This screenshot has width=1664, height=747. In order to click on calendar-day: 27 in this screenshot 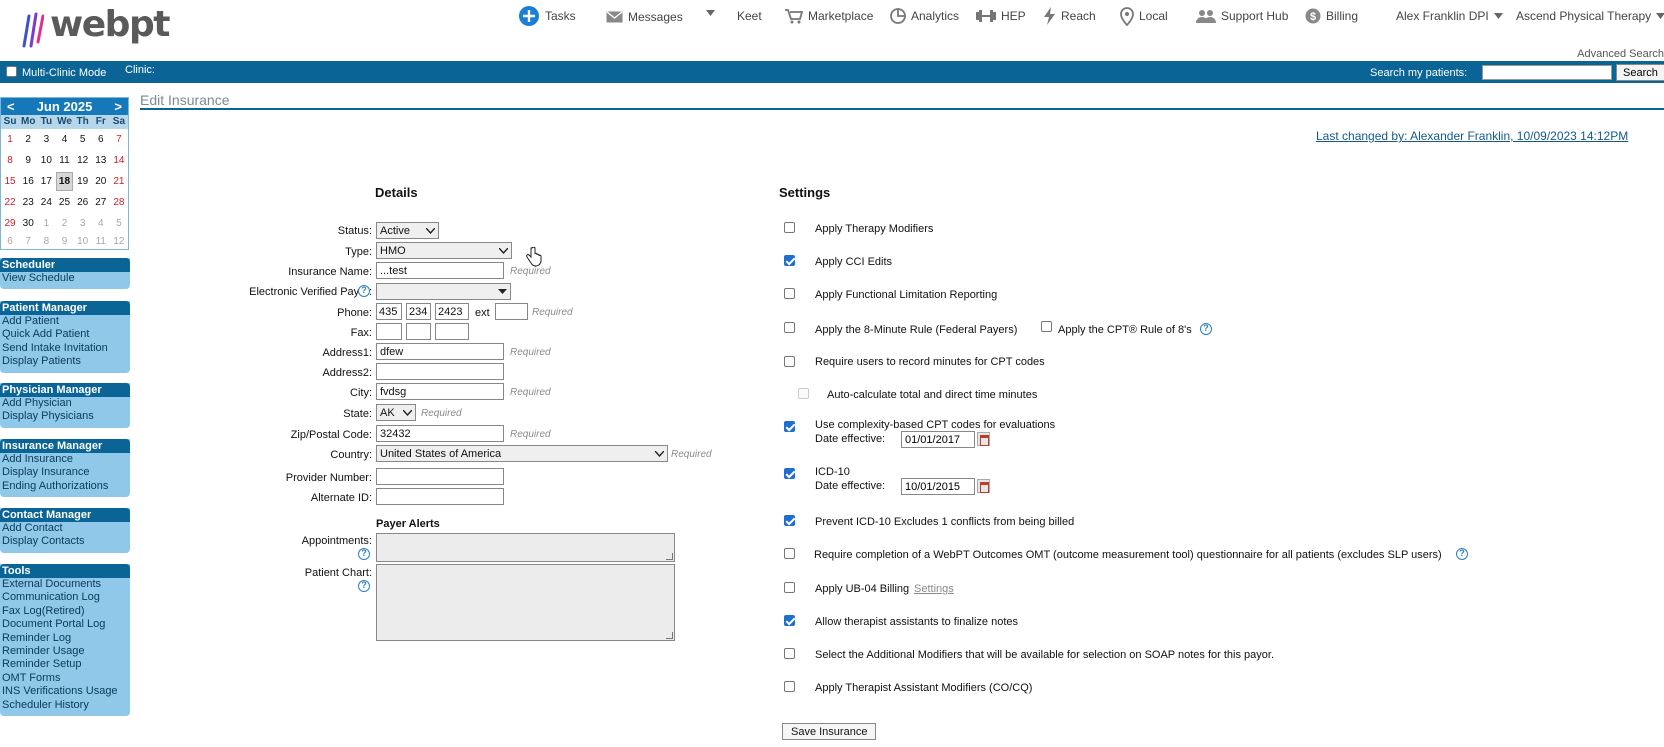, I will do `click(101, 202)`.